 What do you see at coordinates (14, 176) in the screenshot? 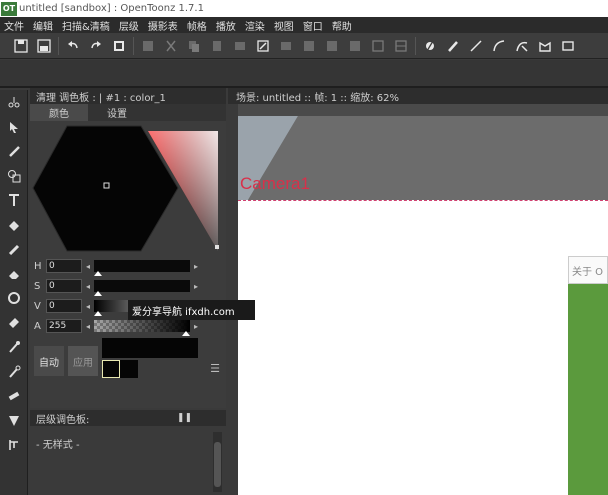
I see `geometric-tool-icon` at bounding box center [14, 176].